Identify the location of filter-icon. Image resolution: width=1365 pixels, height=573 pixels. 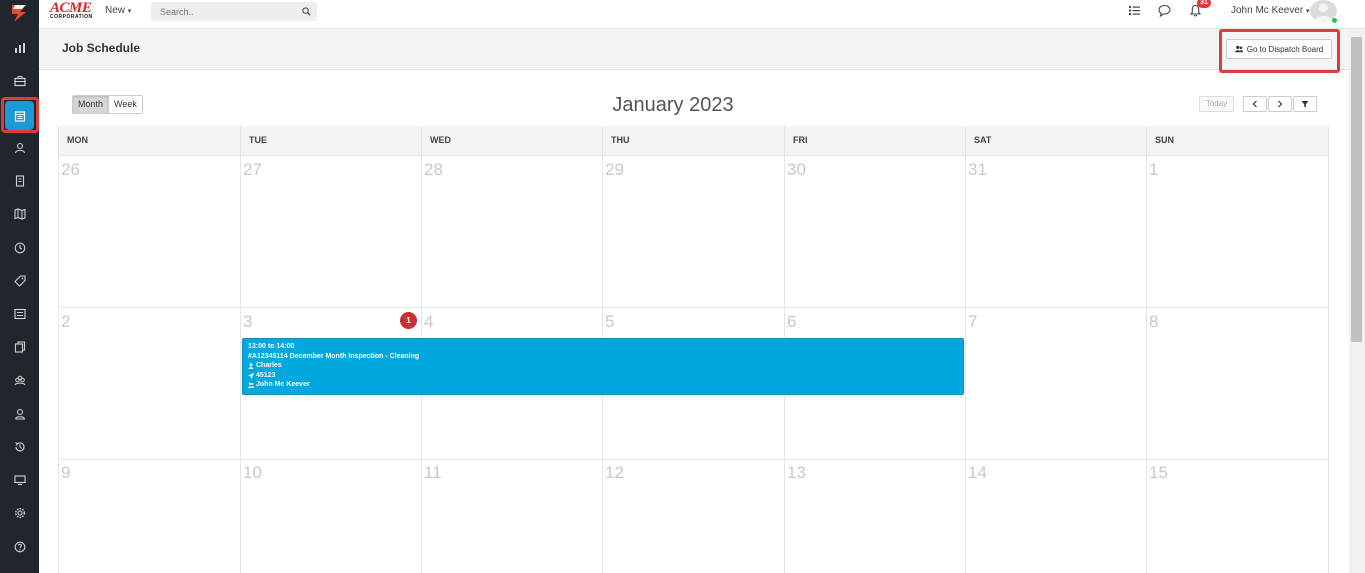
(1305, 104).